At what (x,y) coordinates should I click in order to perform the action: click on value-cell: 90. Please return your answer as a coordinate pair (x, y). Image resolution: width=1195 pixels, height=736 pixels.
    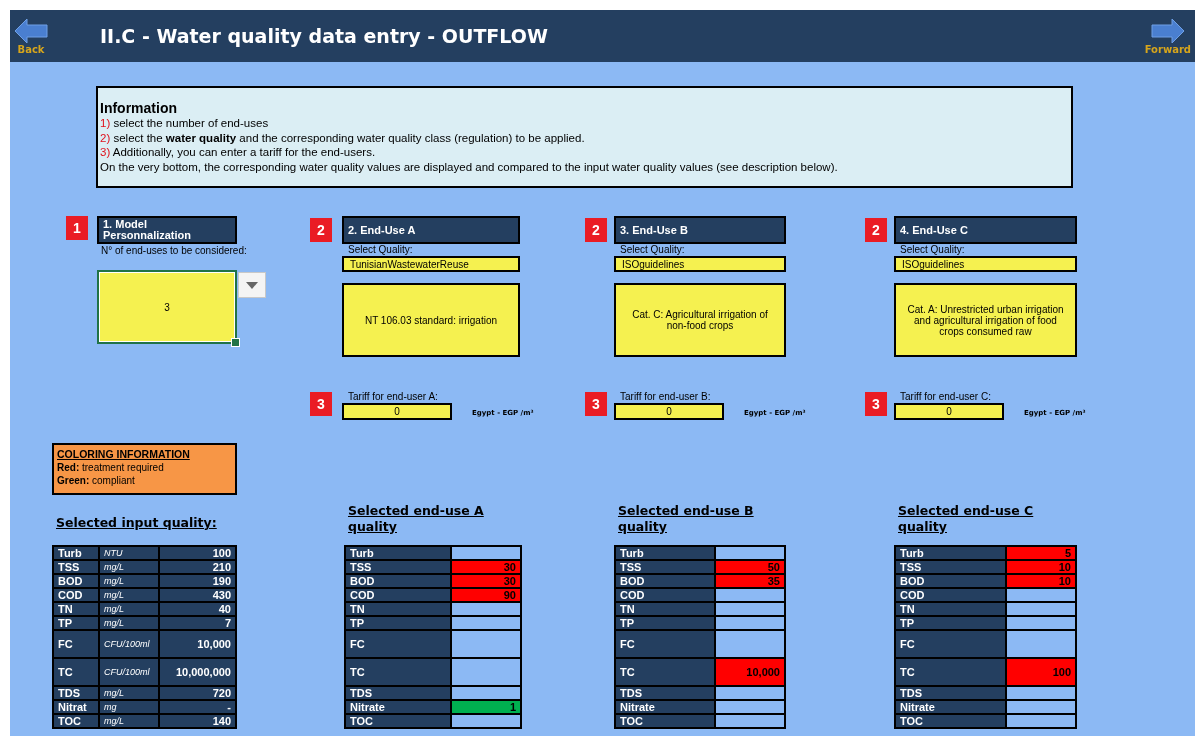
    Looking at the image, I should click on (486, 595).